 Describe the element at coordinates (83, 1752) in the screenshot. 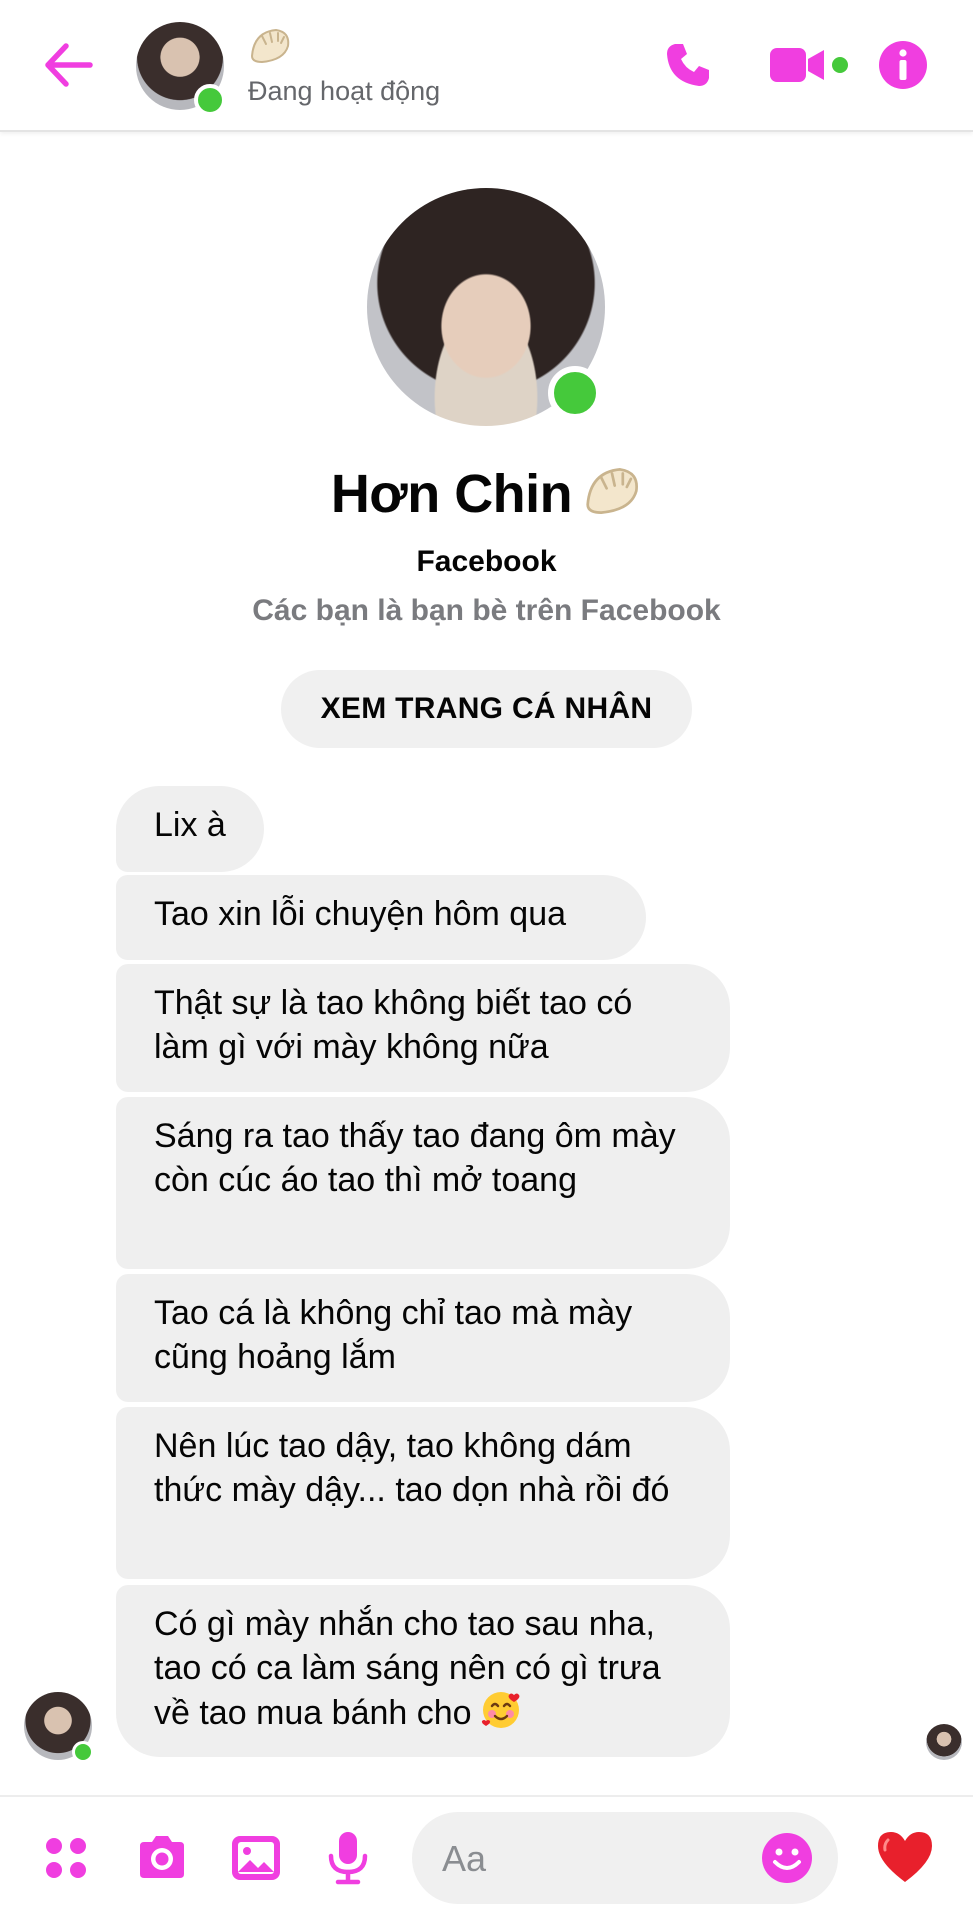

I see `sender-online-indicator` at that location.